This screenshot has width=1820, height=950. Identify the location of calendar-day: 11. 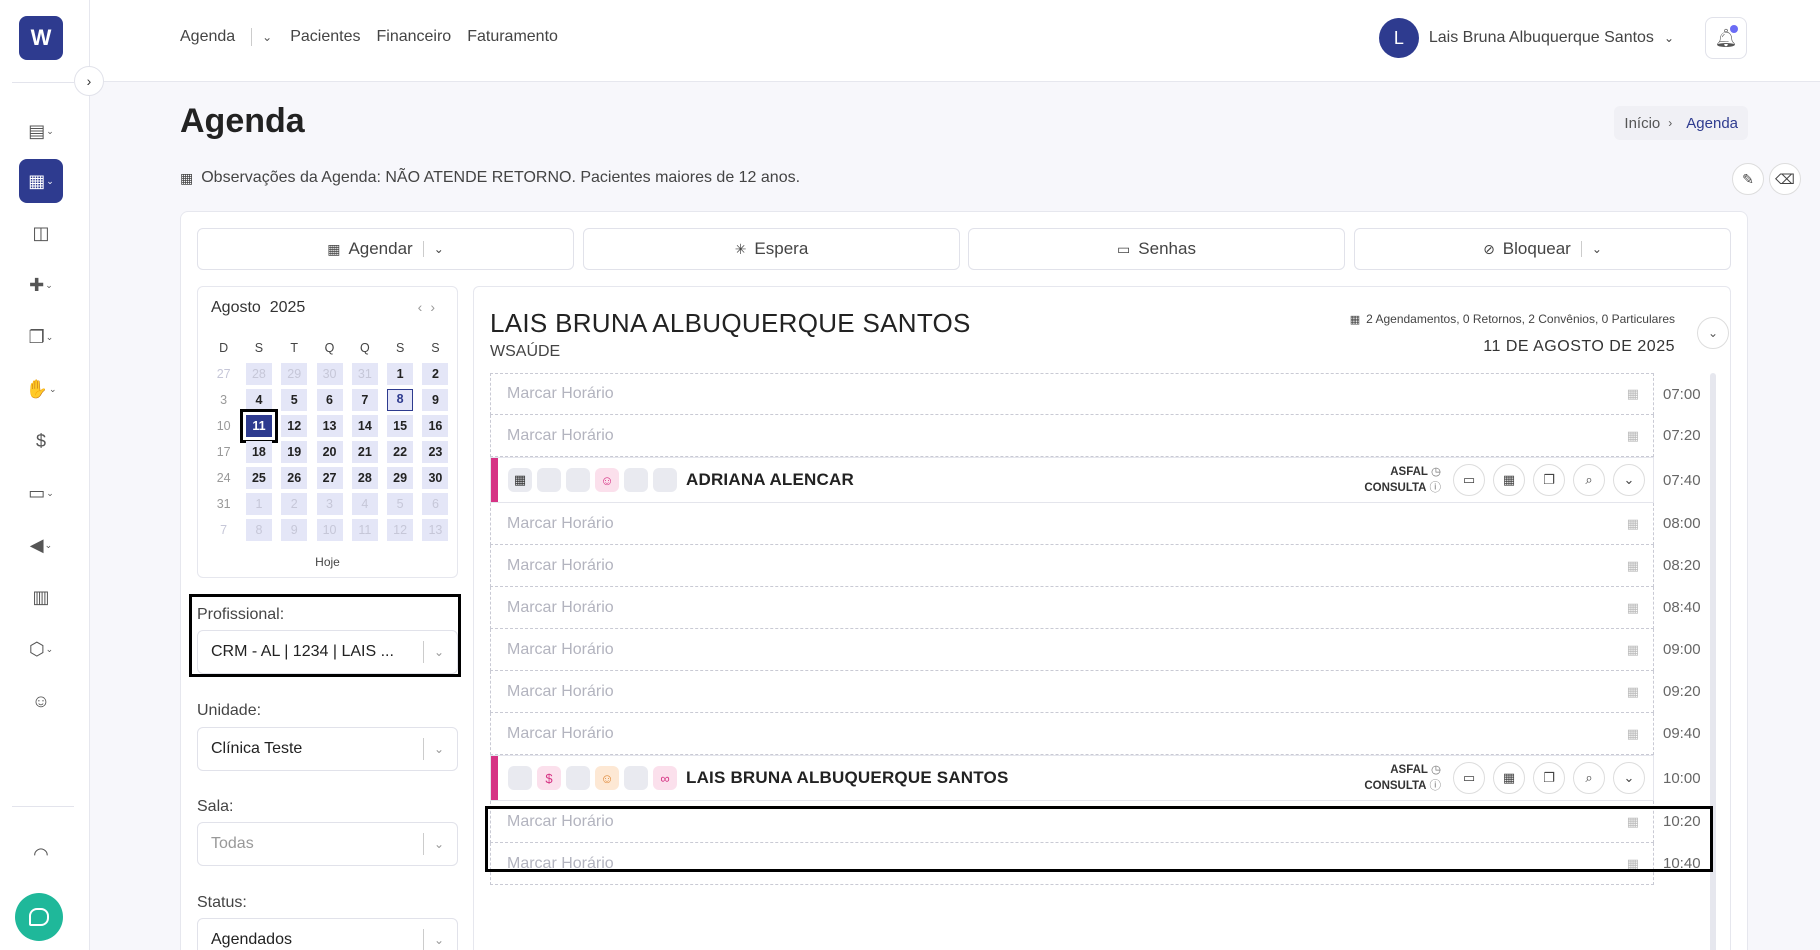
(258, 426).